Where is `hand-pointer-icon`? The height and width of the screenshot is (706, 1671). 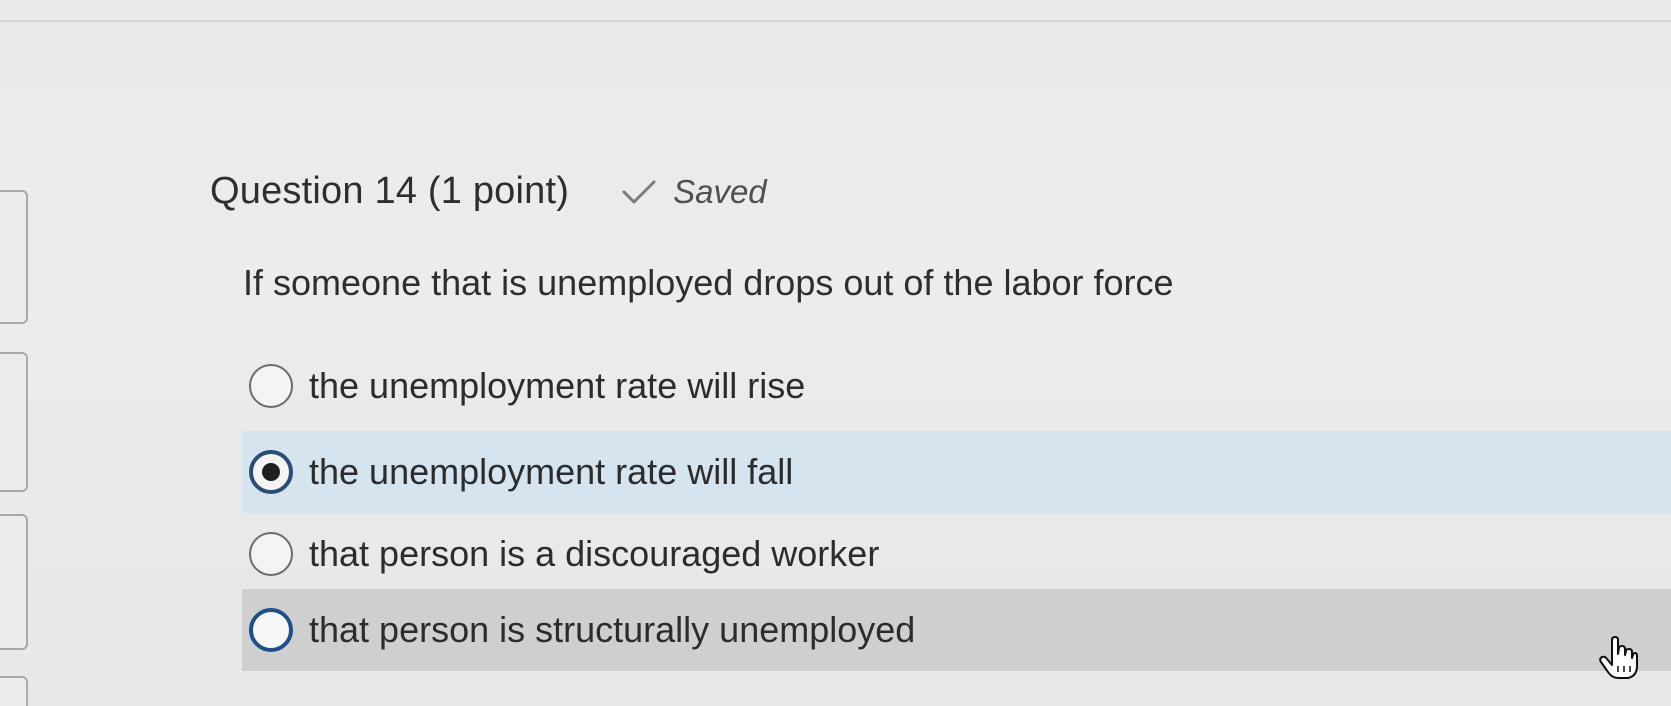 hand-pointer-icon is located at coordinates (1618, 658).